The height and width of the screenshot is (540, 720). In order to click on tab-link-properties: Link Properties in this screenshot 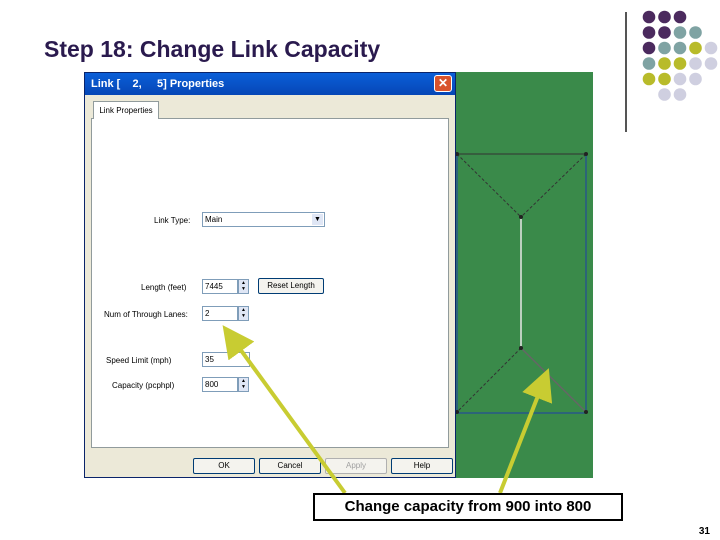, I will do `click(126, 110)`.